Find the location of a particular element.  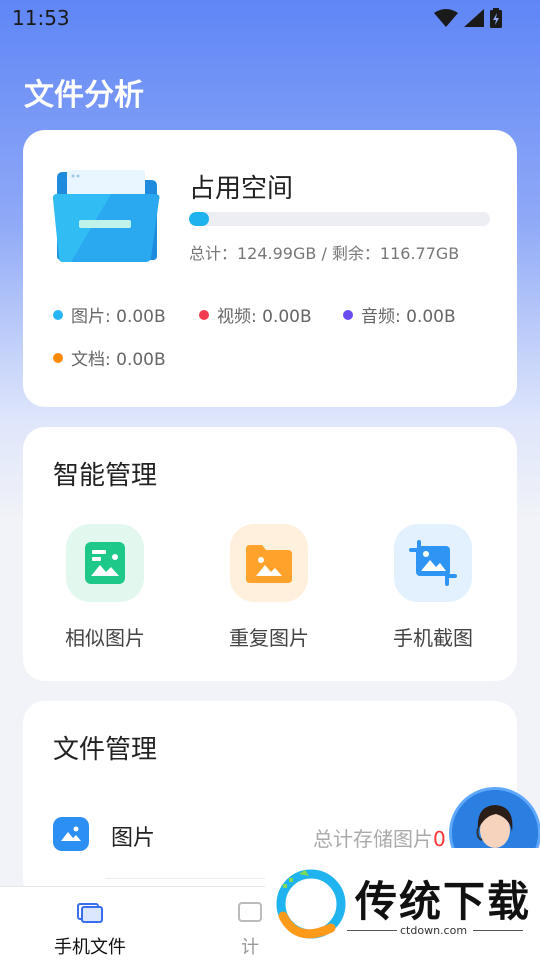

legend-label: 视频: 0.00B is located at coordinates (264, 317).